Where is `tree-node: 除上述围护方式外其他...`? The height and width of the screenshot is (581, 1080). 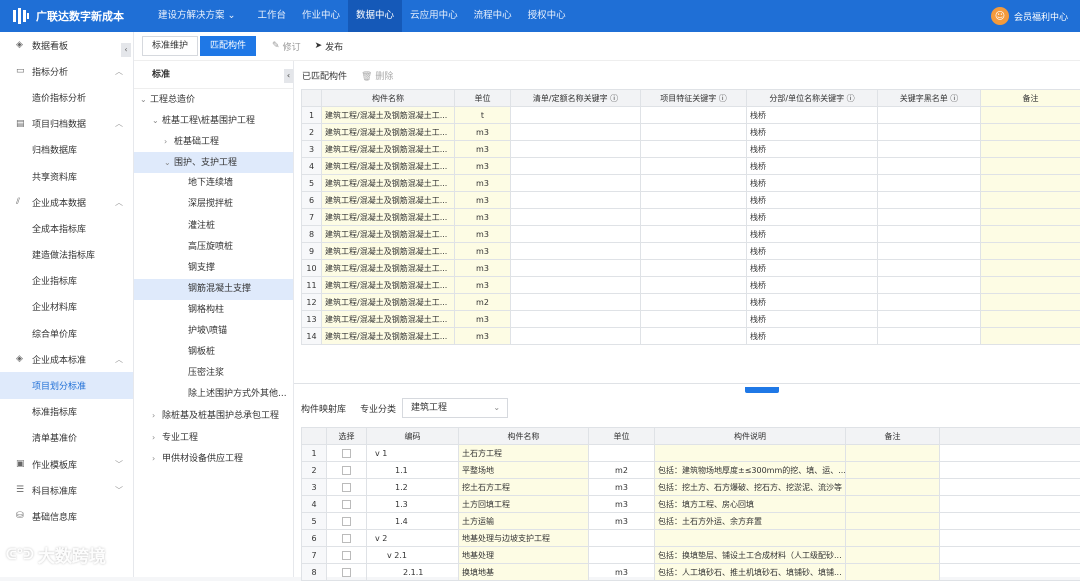 tree-node: 除上述围护方式外其他... is located at coordinates (213, 394).